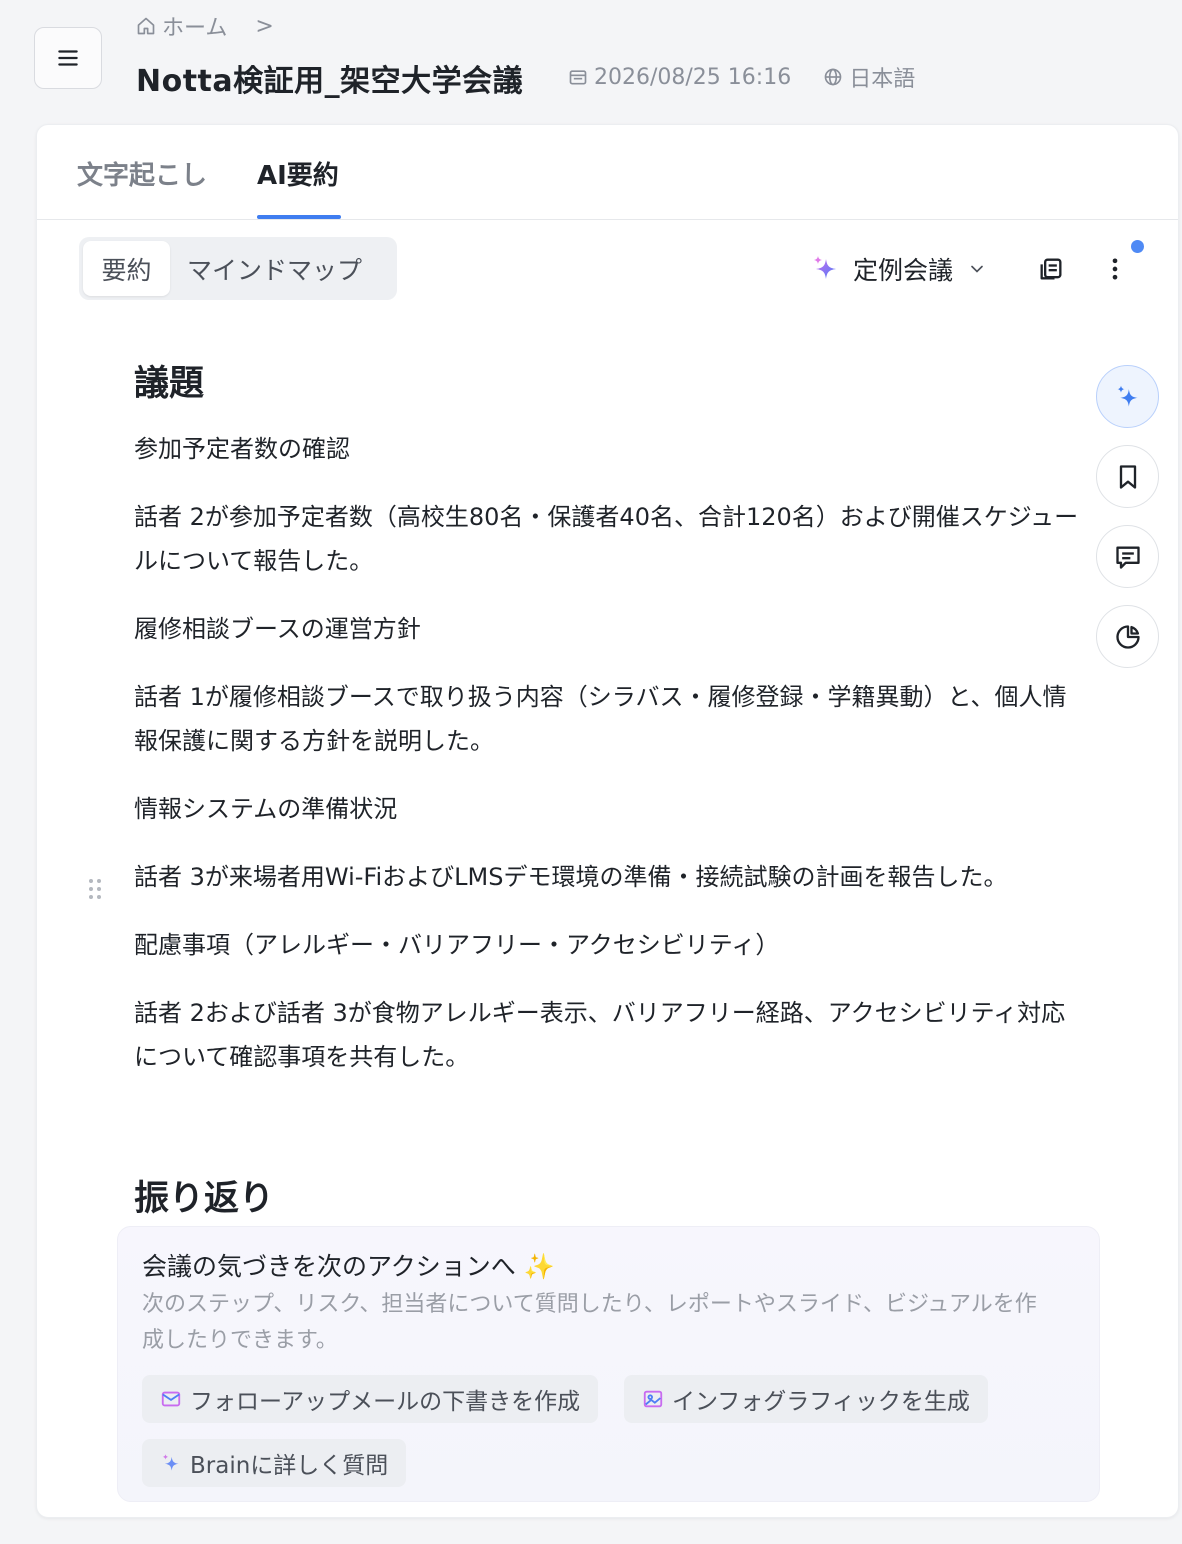 This screenshot has width=1182, height=1544. What do you see at coordinates (977, 269) in the screenshot?
I see `chevron-down-icon` at bounding box center [977, 269].